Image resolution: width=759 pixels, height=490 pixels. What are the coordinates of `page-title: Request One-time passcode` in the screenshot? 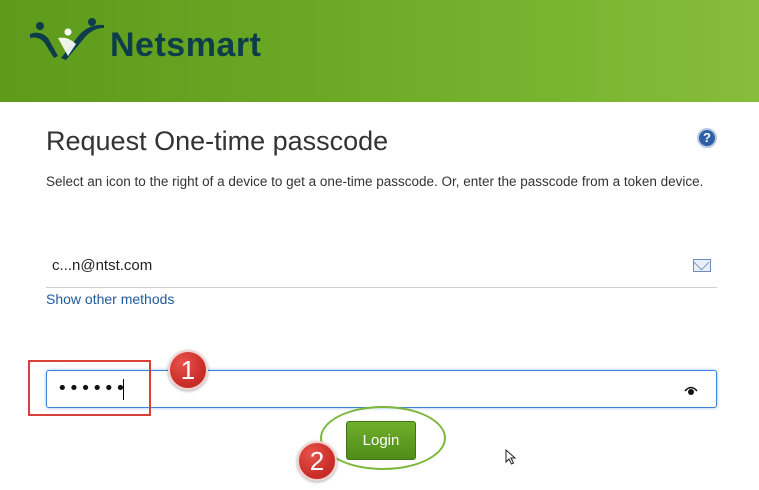 It's located at (217, 141).